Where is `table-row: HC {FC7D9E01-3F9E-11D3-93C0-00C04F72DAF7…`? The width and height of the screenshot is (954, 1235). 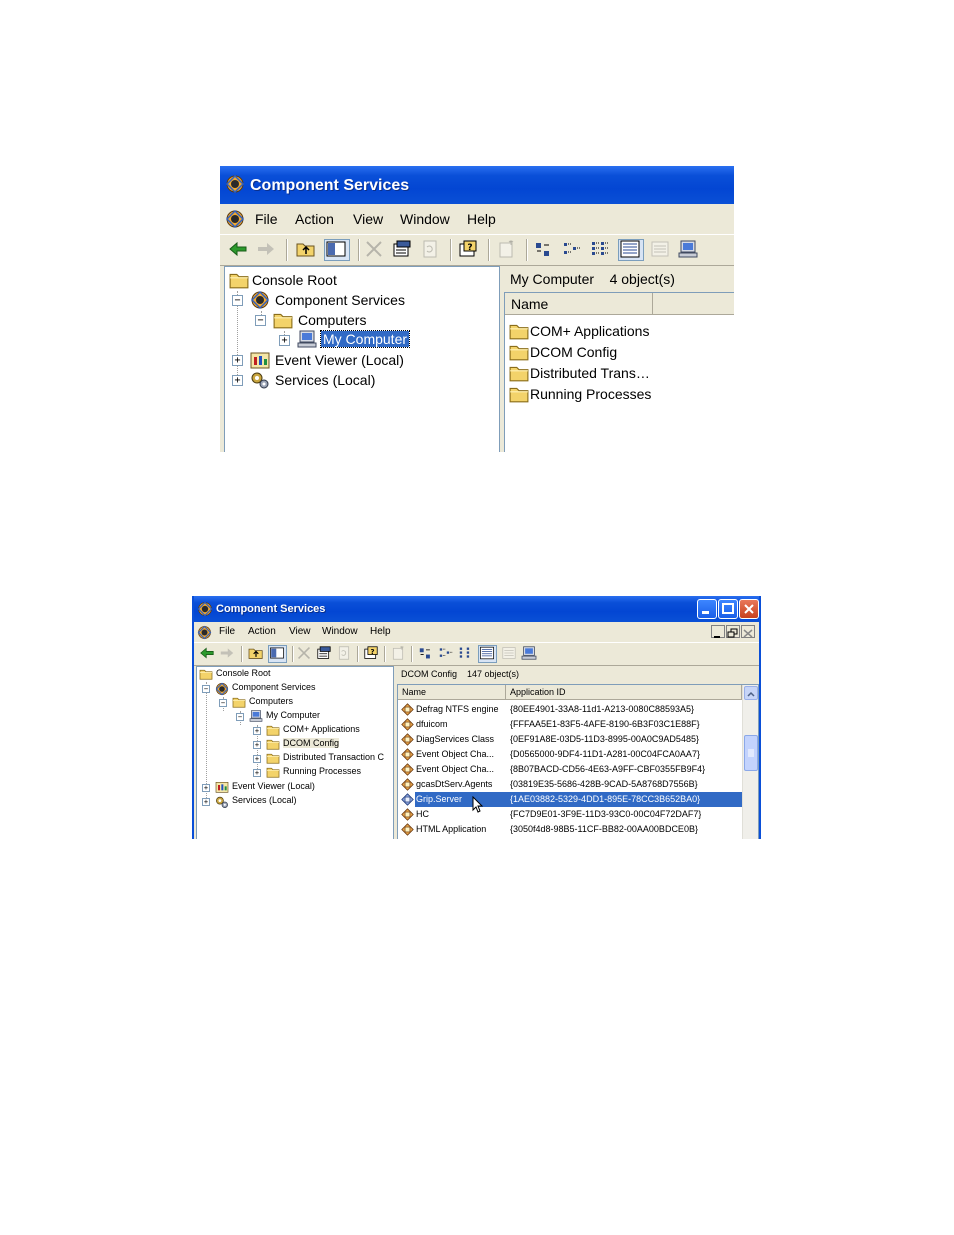 table-row: HC {FC7D9E01-3F9E-11D3-93C0-00C04F72DAF7… is located at coordinates (570, 814).